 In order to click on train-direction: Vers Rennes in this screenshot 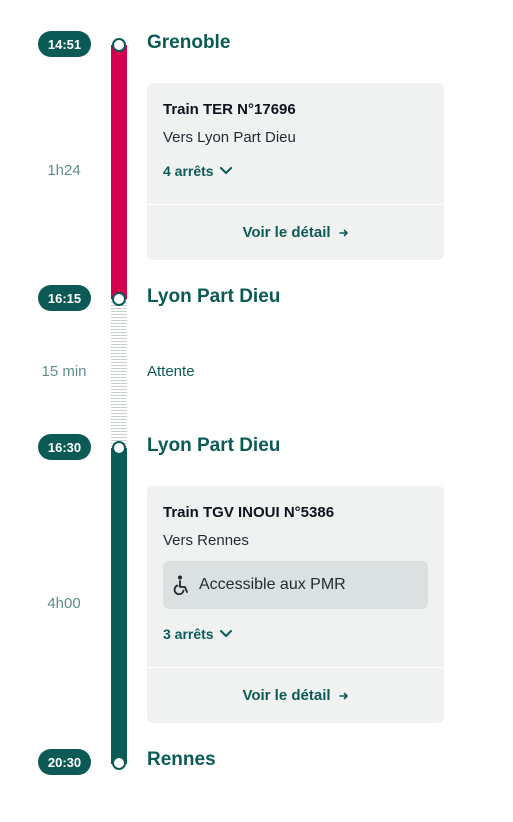, I will do `click(206, 540)`.